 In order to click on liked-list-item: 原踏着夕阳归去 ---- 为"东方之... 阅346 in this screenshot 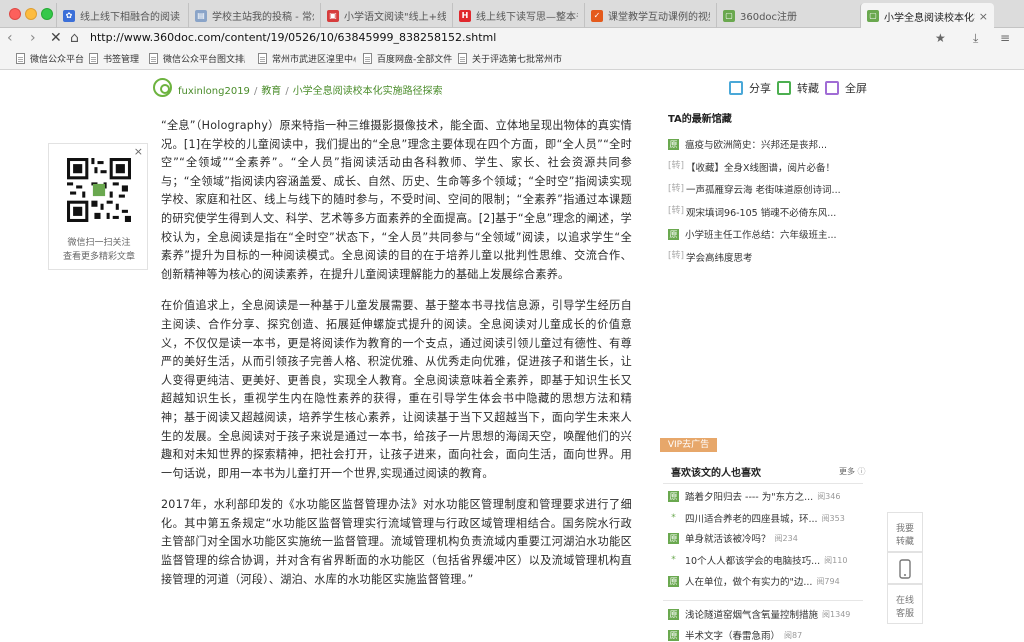, I will do `click(768, 496)`.